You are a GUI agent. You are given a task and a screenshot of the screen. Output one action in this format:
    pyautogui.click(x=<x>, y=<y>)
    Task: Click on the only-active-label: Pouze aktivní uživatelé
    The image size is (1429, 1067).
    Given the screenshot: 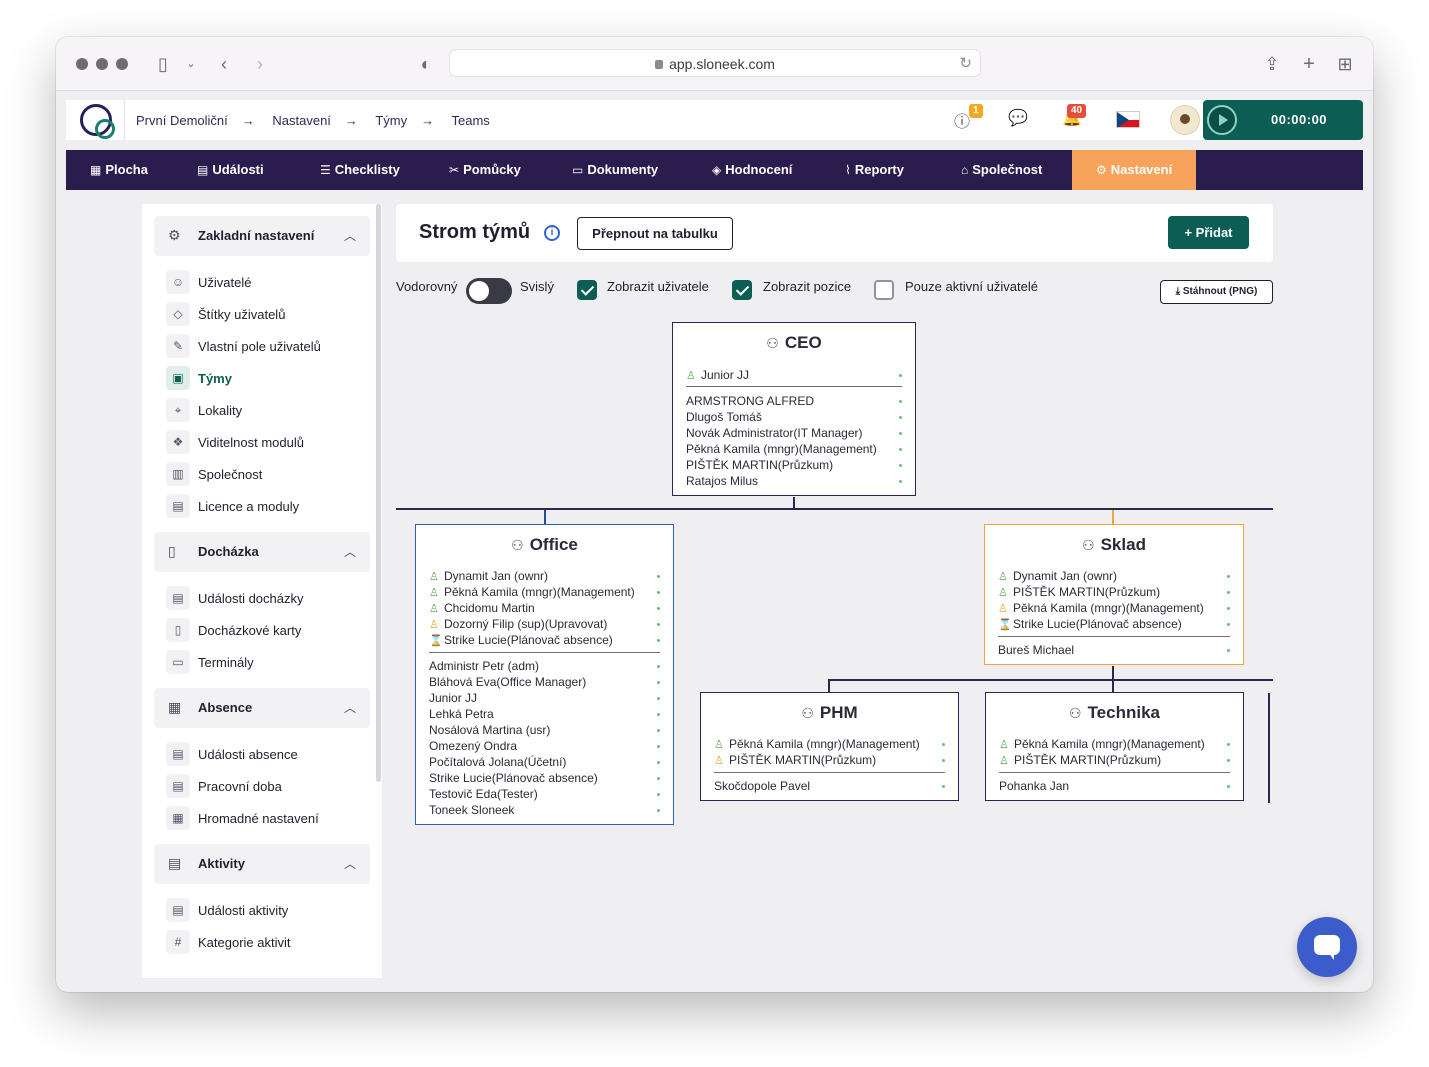 What is the action you would take?
    pyautogui.click(x=971, y=286)
    